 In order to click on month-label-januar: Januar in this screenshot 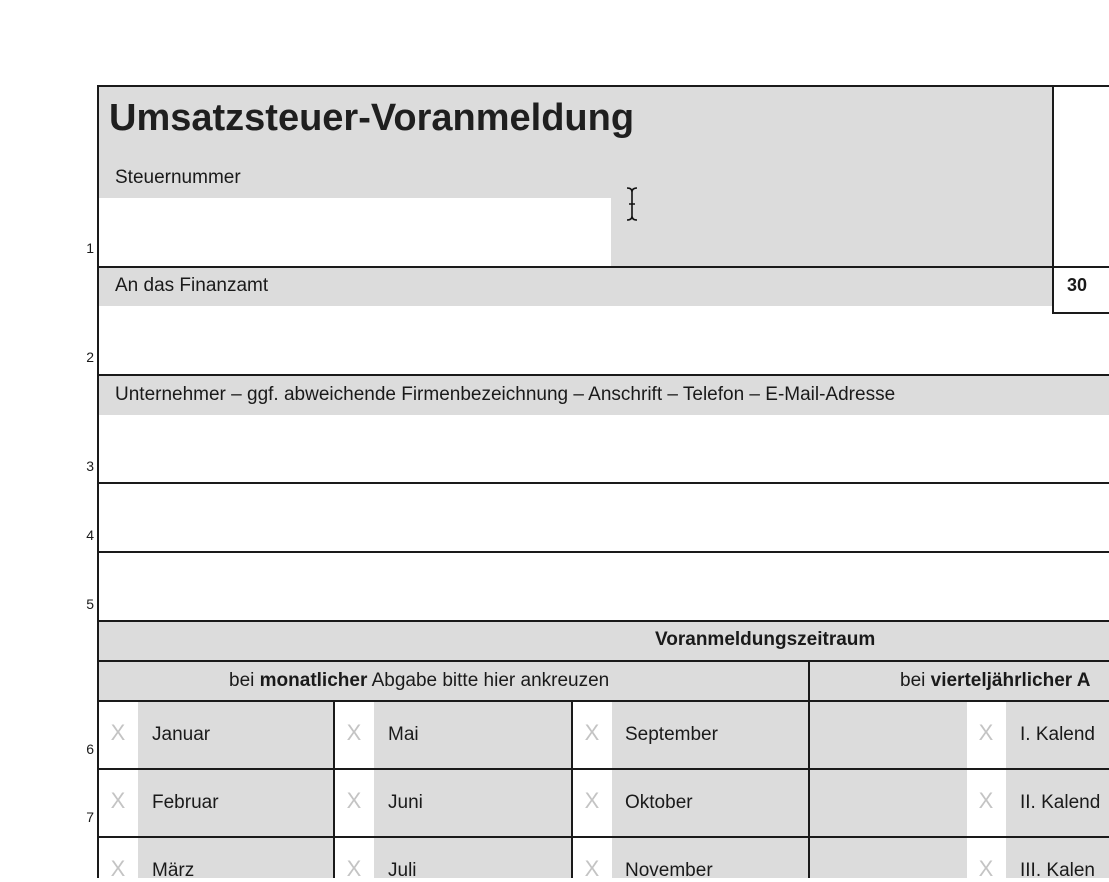, I will do `click(181, 734)`.